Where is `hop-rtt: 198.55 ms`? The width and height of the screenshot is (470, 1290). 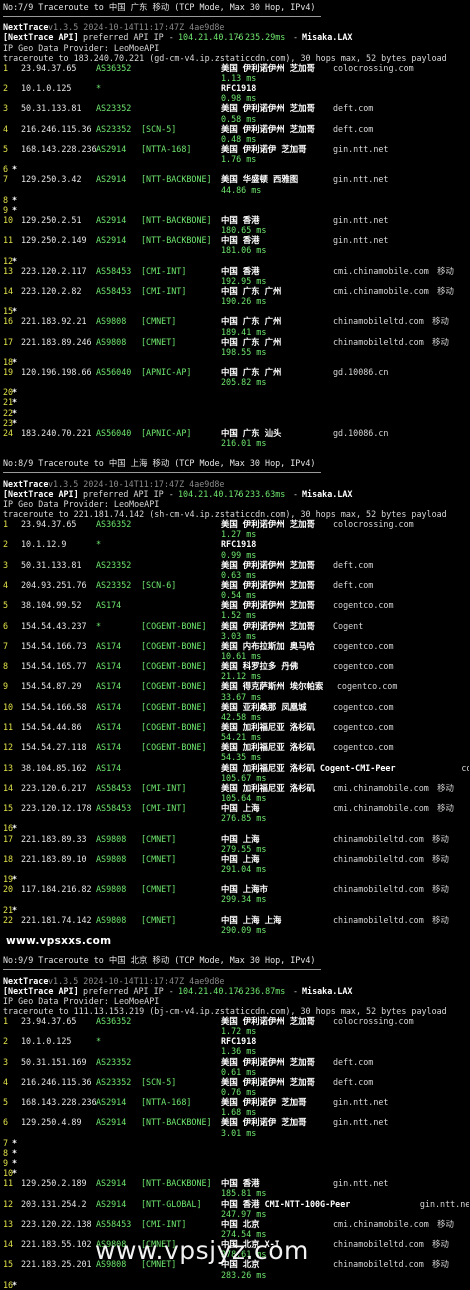
hop-rtt: 198.55 ms is located at coordinates (244, 351).